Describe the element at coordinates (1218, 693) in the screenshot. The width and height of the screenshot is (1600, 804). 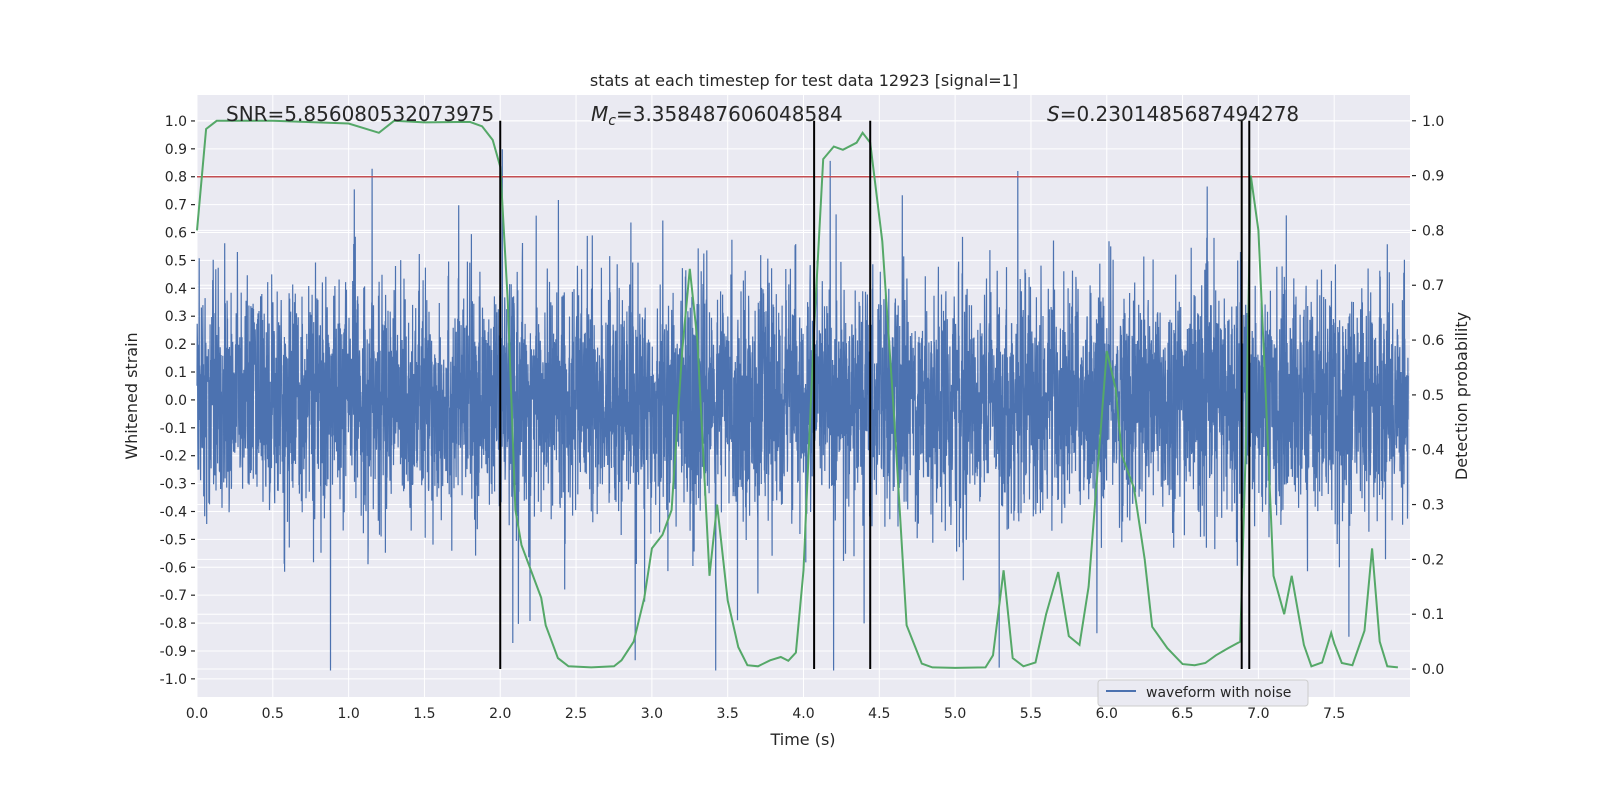
I see `legend-label: waveform with noise` at that location.